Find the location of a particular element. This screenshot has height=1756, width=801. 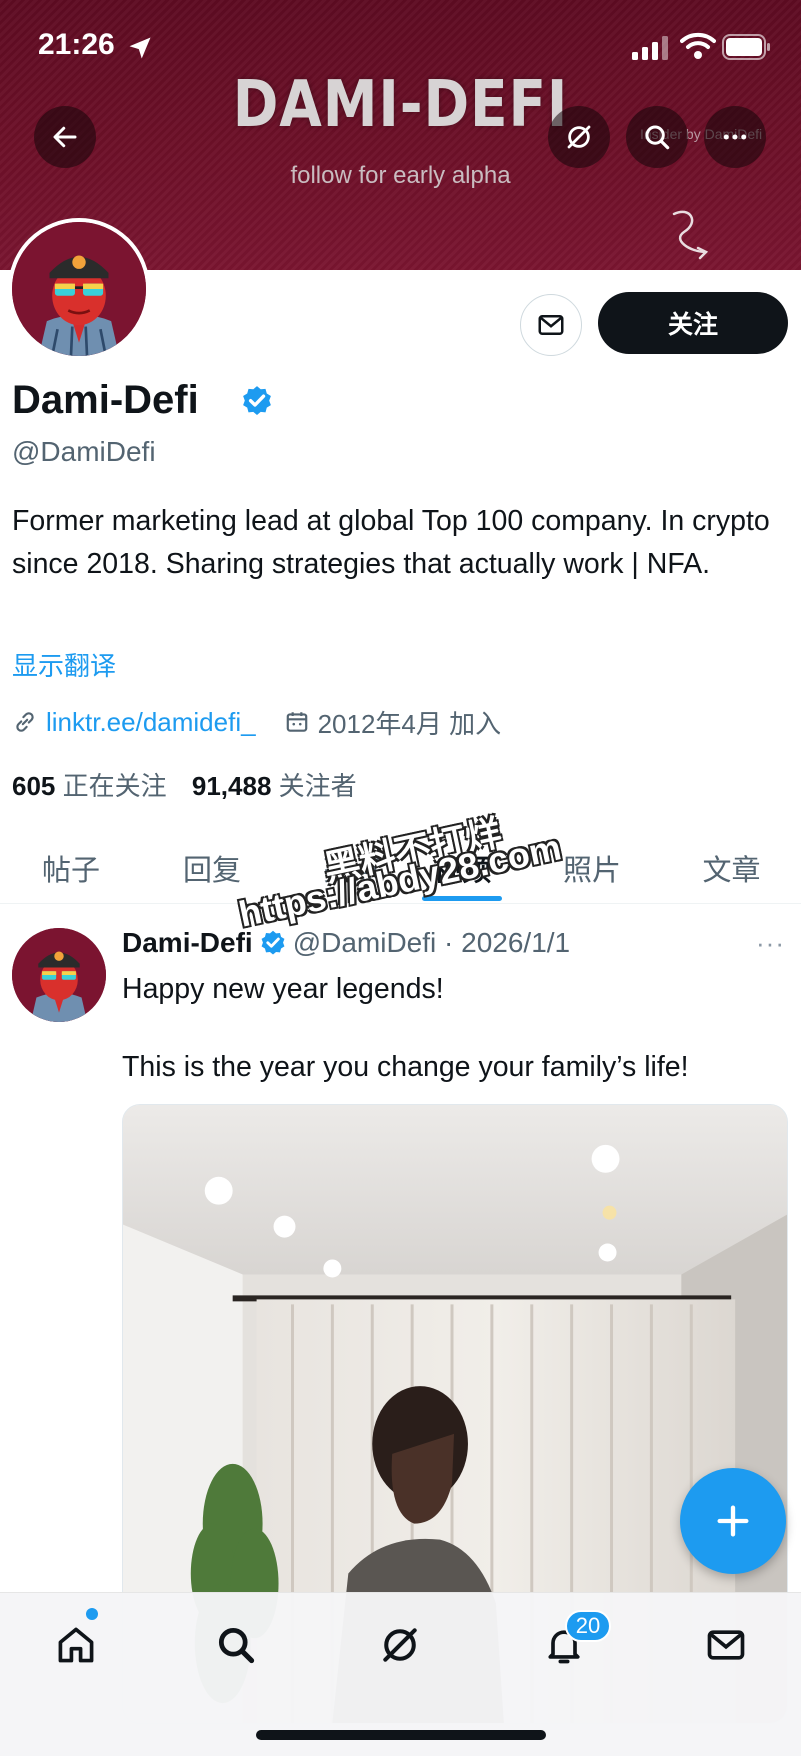

grok-button is located at coordinates (579, 137).